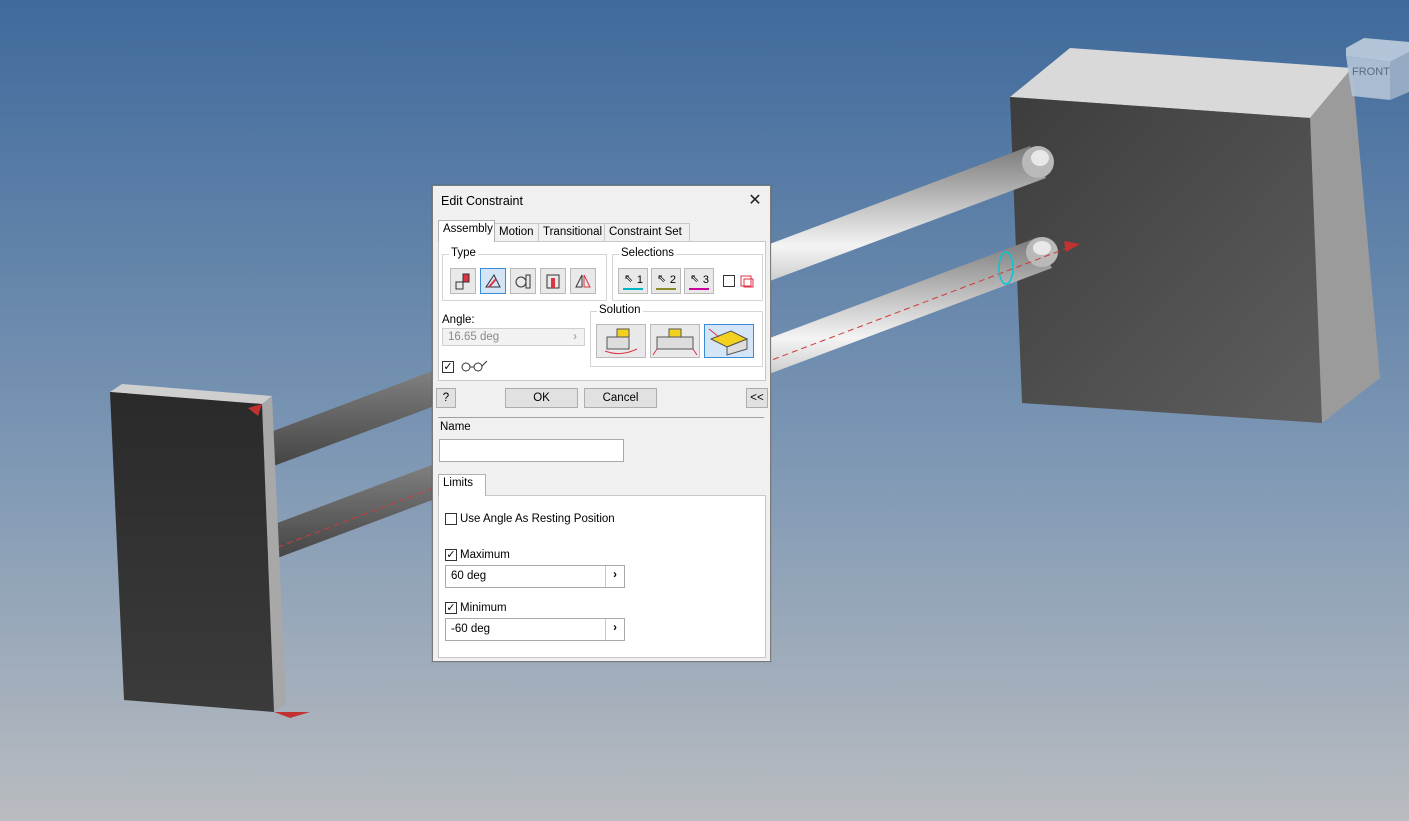 This screenshot has height=821, width=1409. Describe the element at coordinates (647, 232) in the screenshot. I see `tab-constraint-set: Constraint Set` at that location.